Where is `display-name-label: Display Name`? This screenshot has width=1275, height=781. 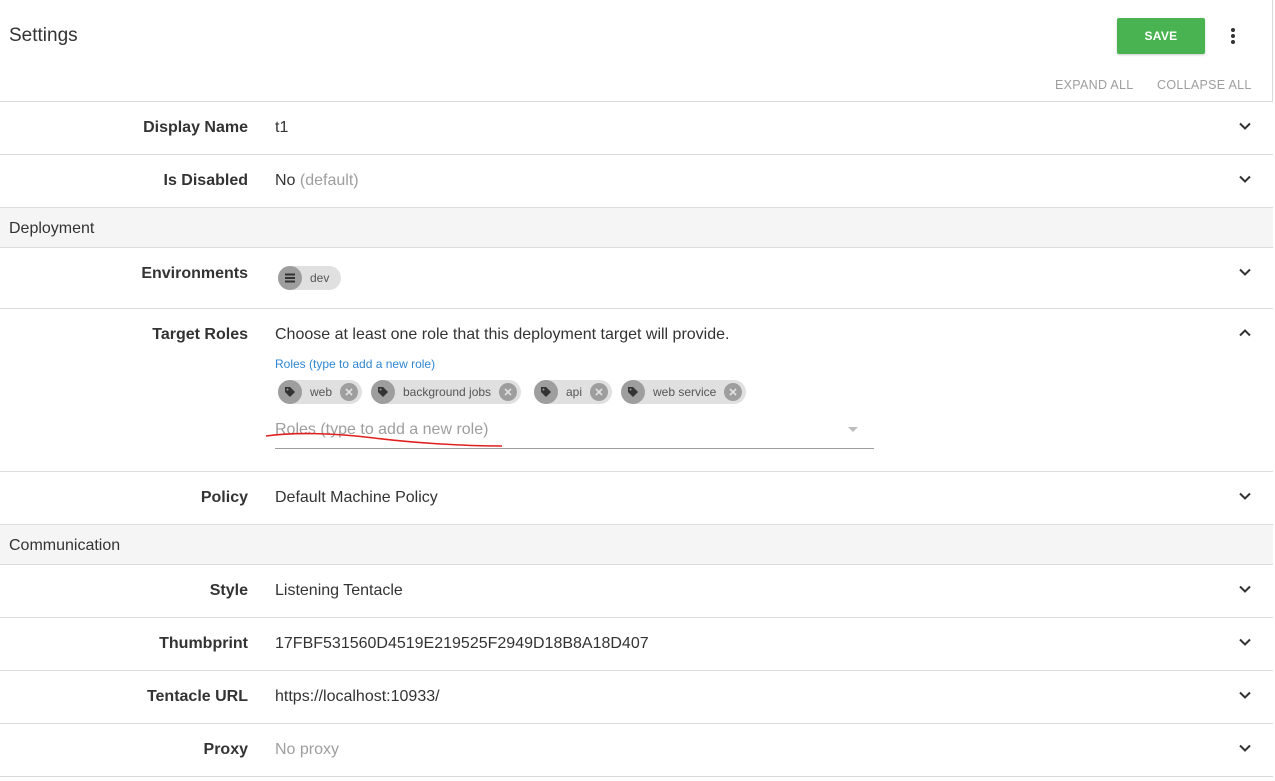
display-name-label: Display Name is located at coordinates (195, 127).